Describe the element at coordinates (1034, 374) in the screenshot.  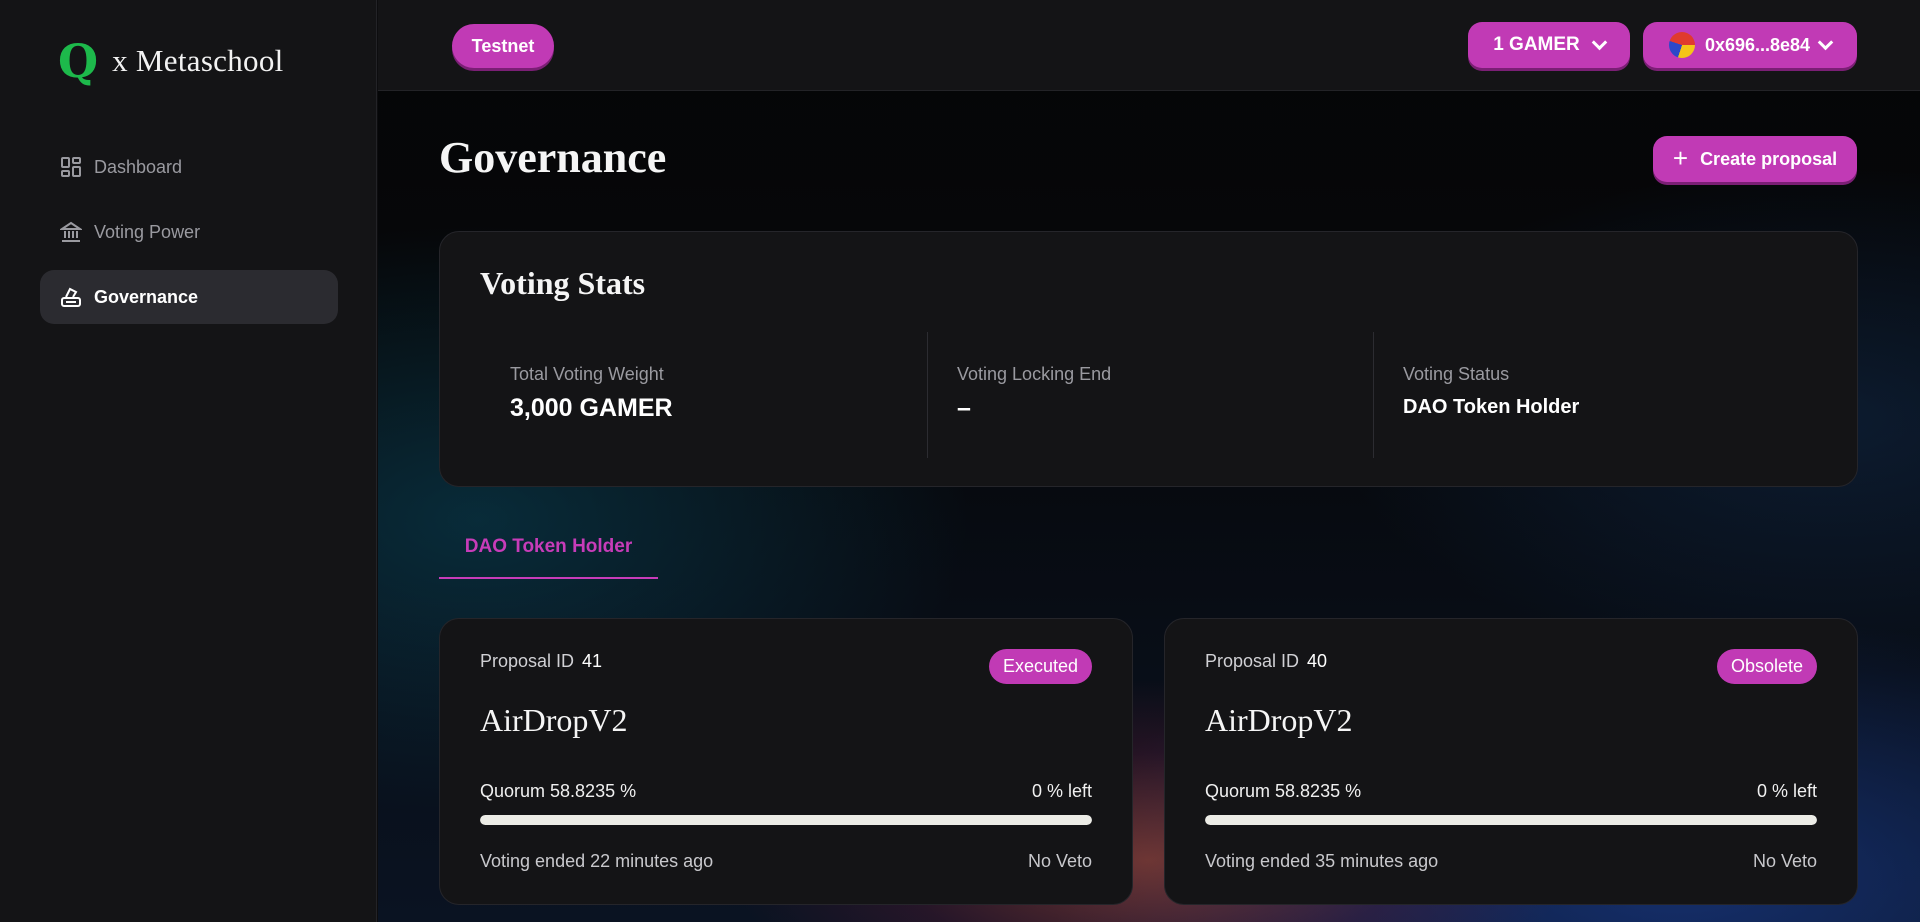
I see `stat-label: Voting Locking End` at that location.